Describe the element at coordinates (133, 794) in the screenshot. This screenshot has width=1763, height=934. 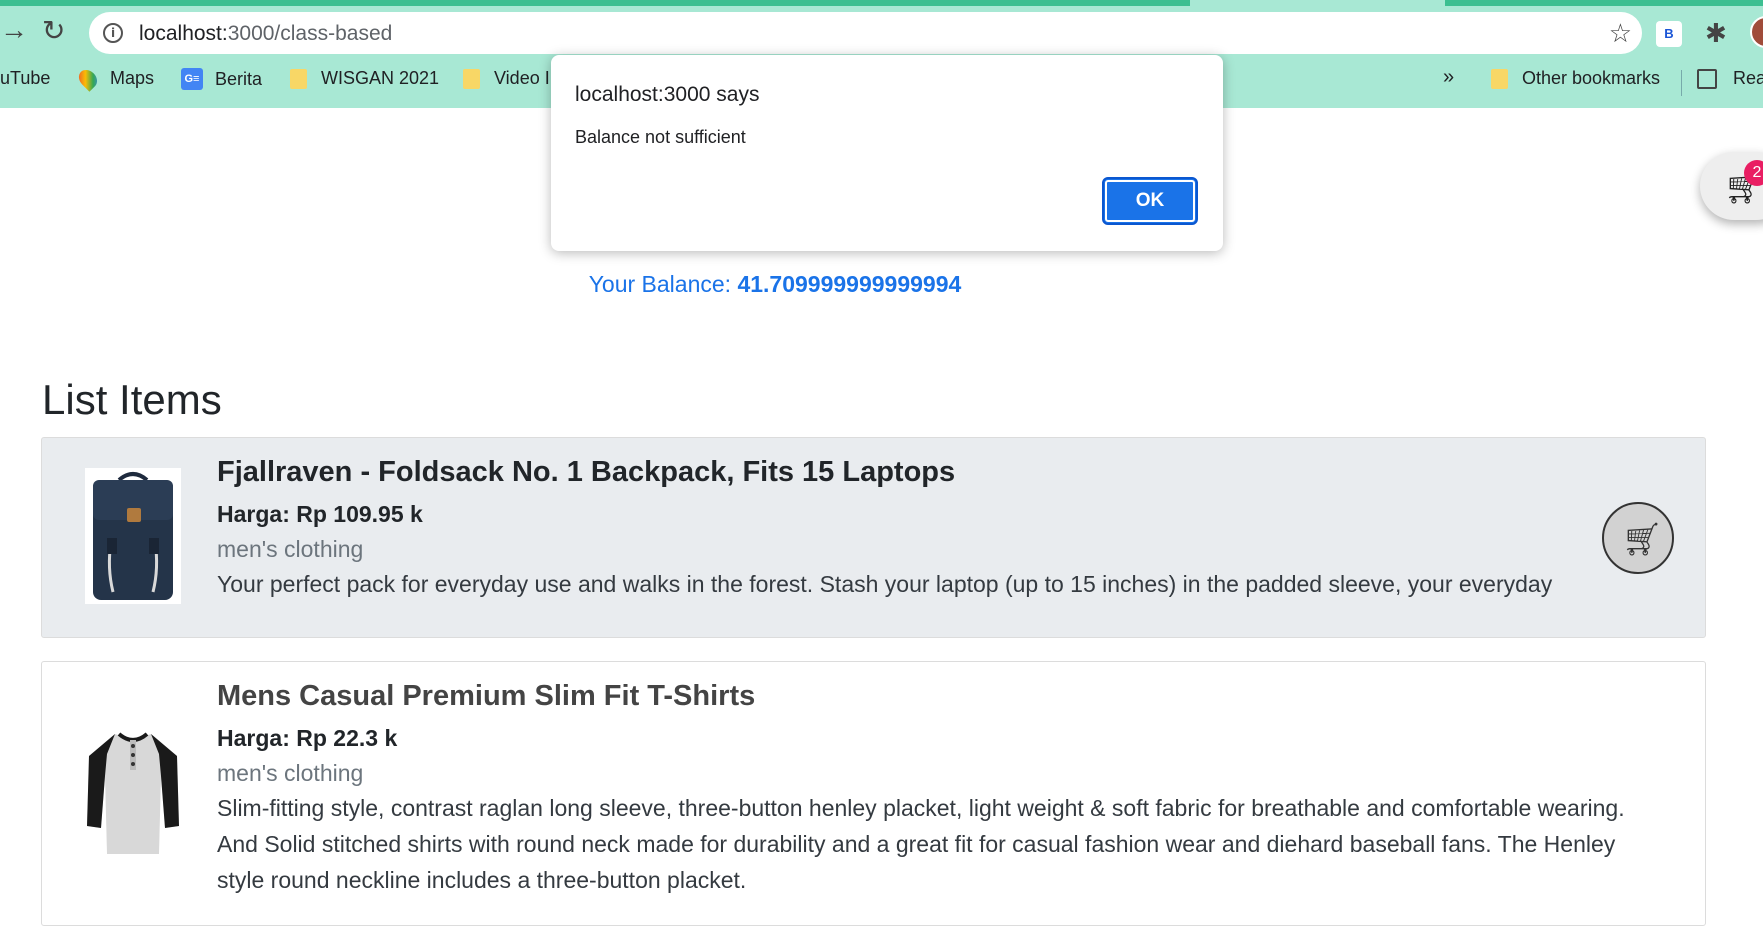
I see `tshirt-image` at that location.